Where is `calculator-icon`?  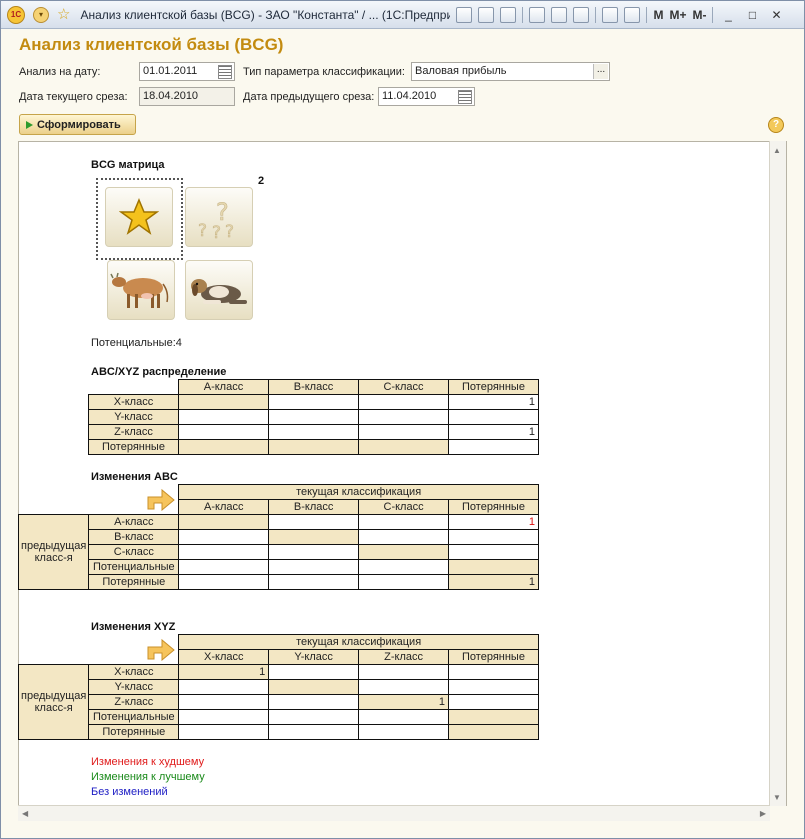 calculator-icon is located at coordinates (610, 14).